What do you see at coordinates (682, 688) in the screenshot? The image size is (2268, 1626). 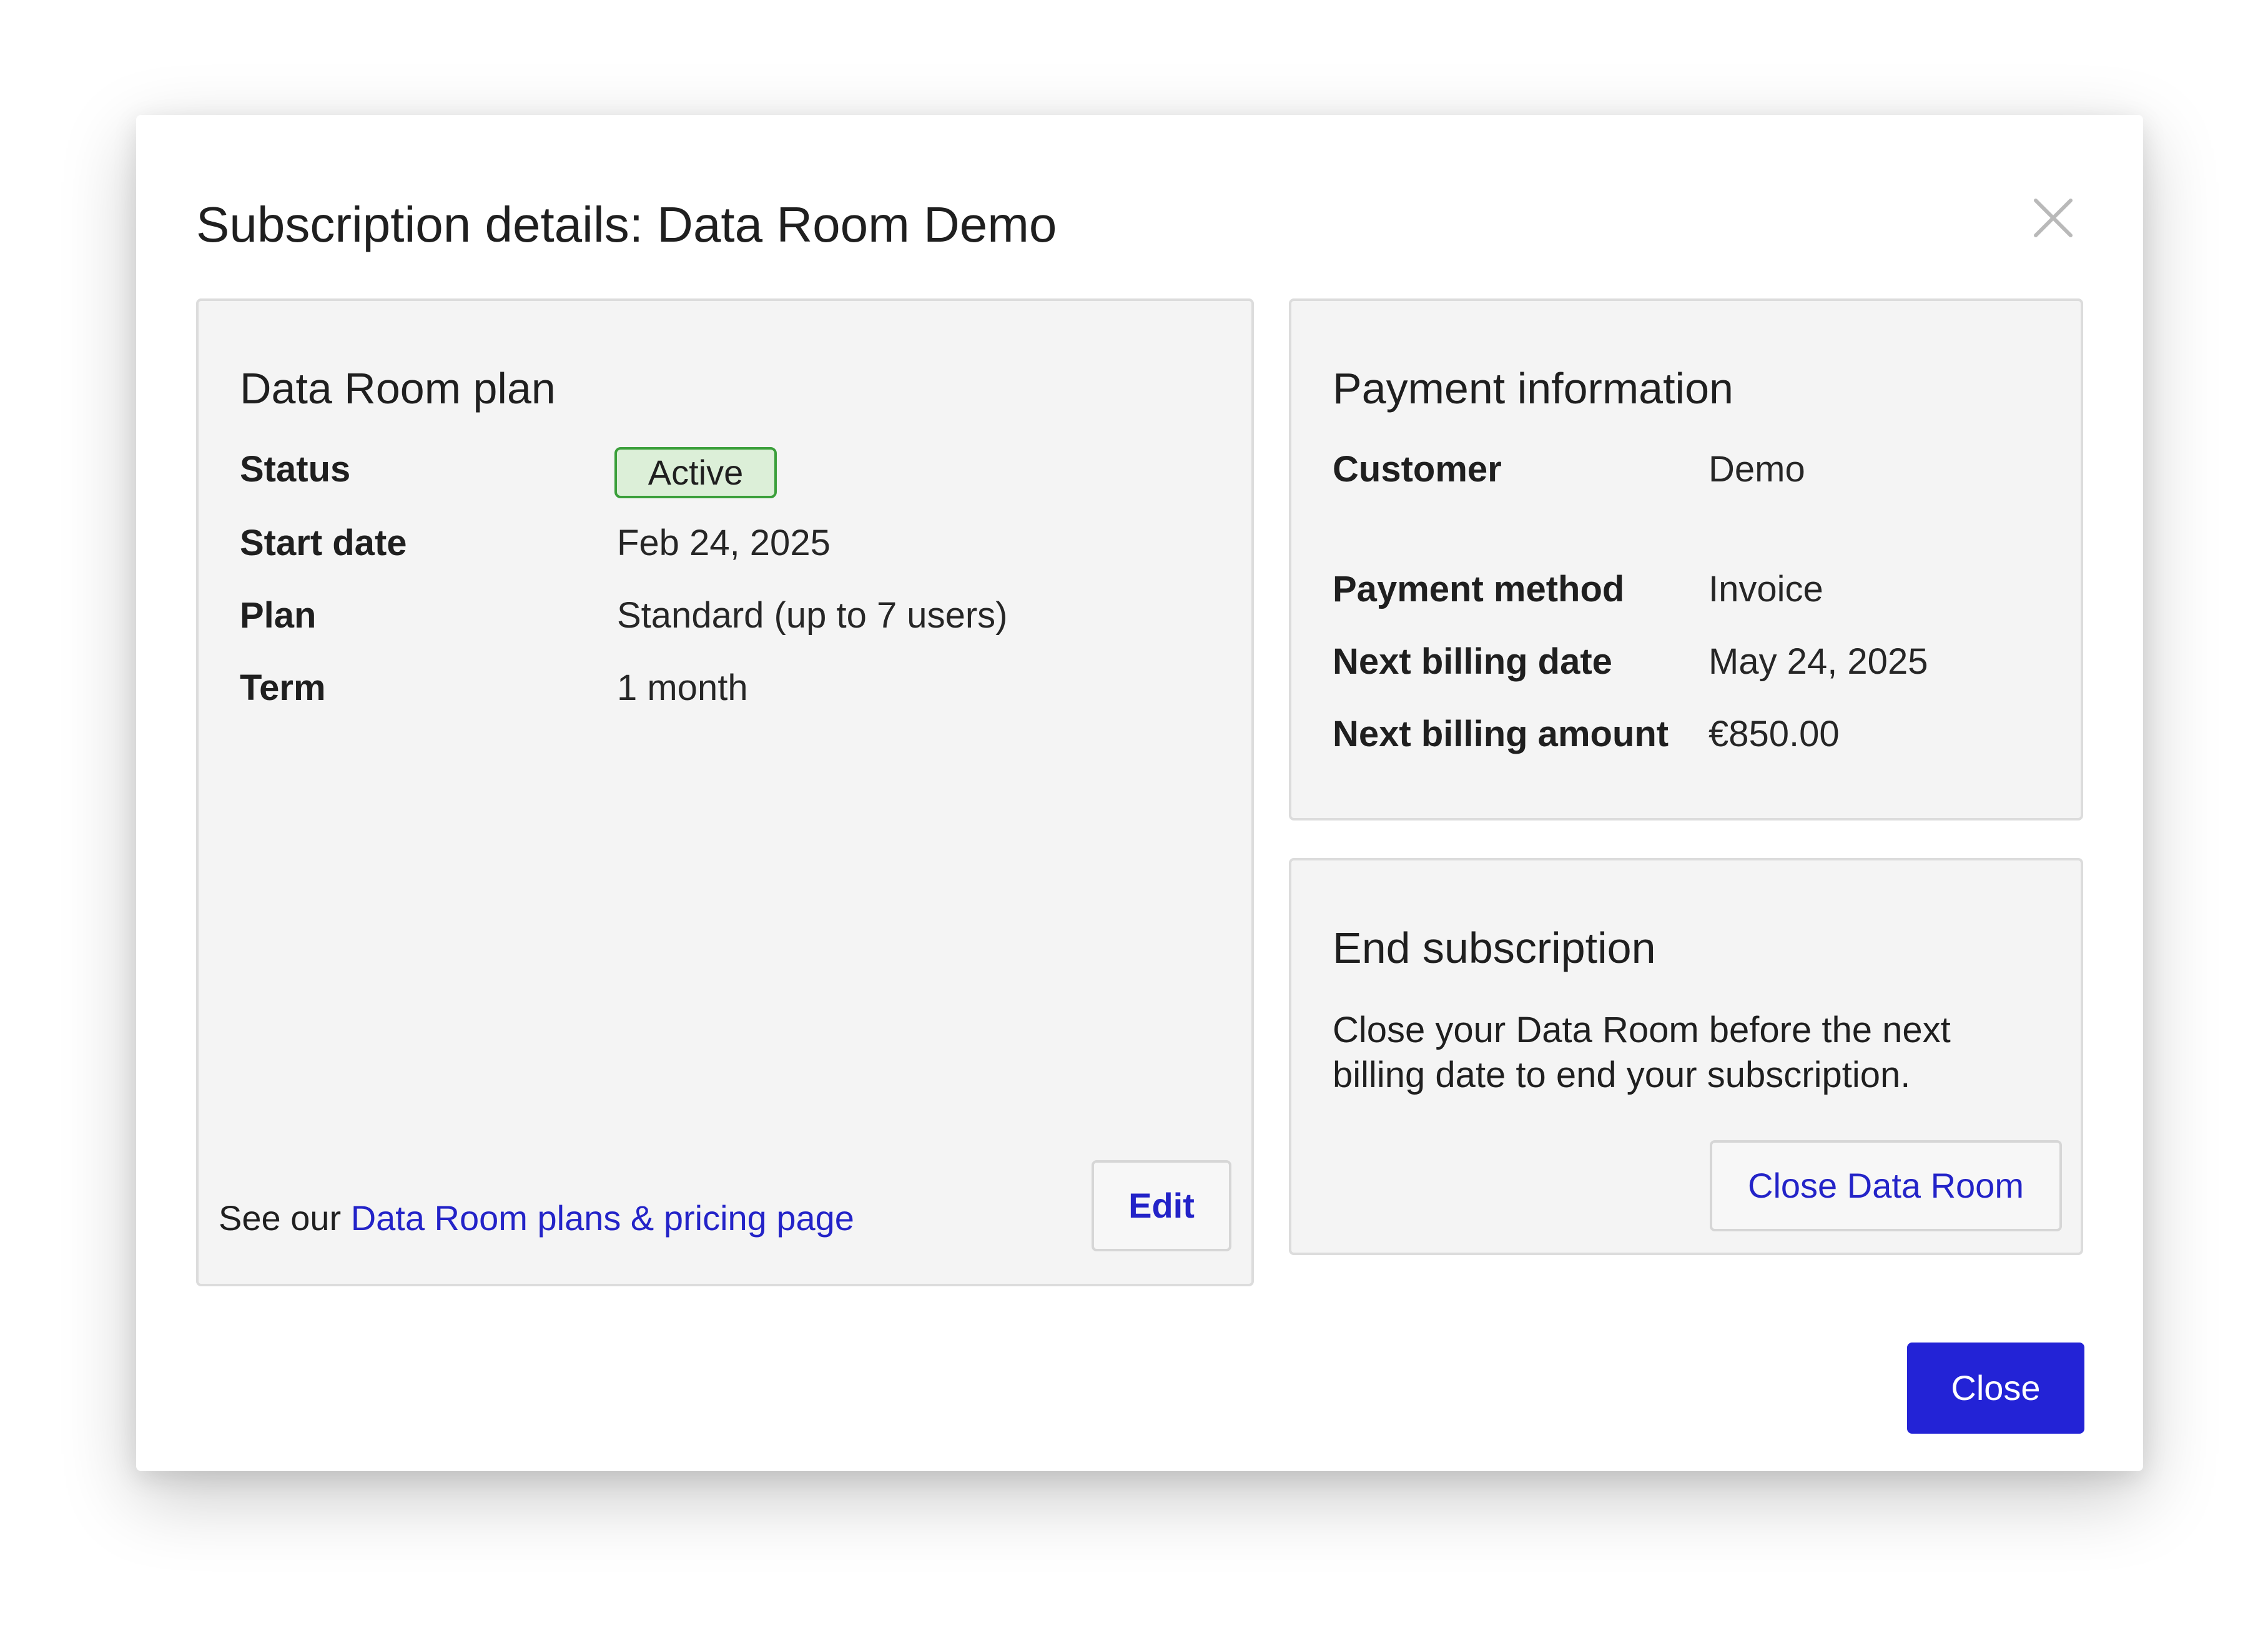 I see `term-value: 1 month` at bounding box center [682, 688].